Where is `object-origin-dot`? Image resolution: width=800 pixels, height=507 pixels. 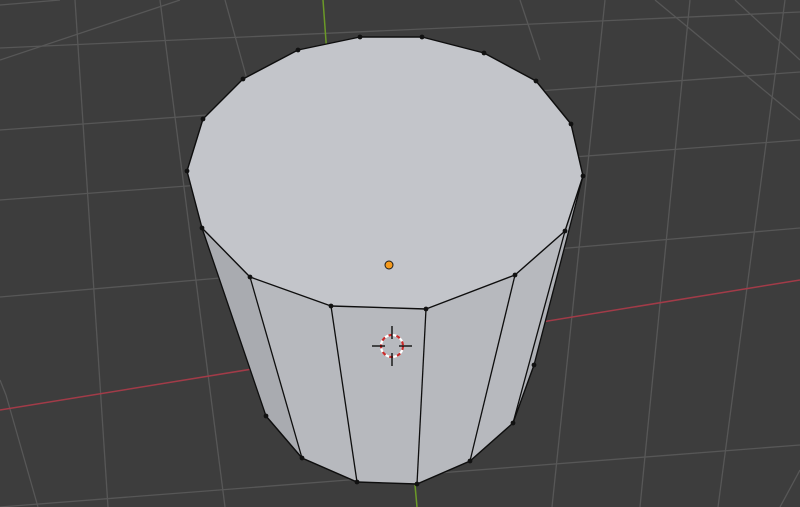
object-origin-dot is located at coordinates (389, 265).